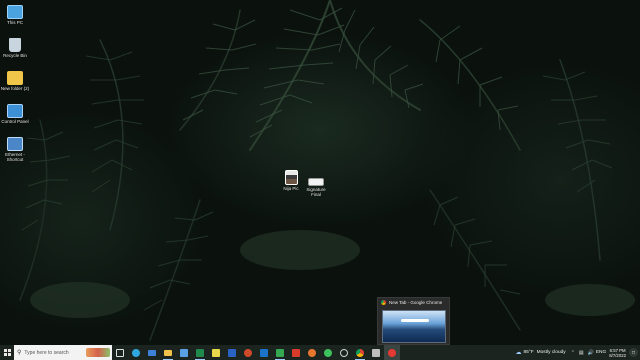 This screenshot has height=360, width=640. I want to click on desktop-icon-ethernet: Ethernet - Shortcut, so click(15, 149).